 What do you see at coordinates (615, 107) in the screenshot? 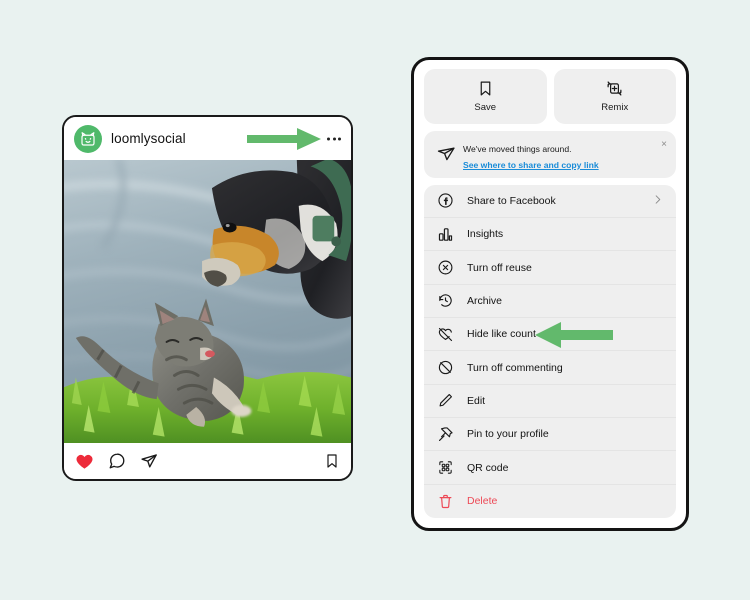
I see `remix-button-label: Remix` at bounding box center [615, 107].